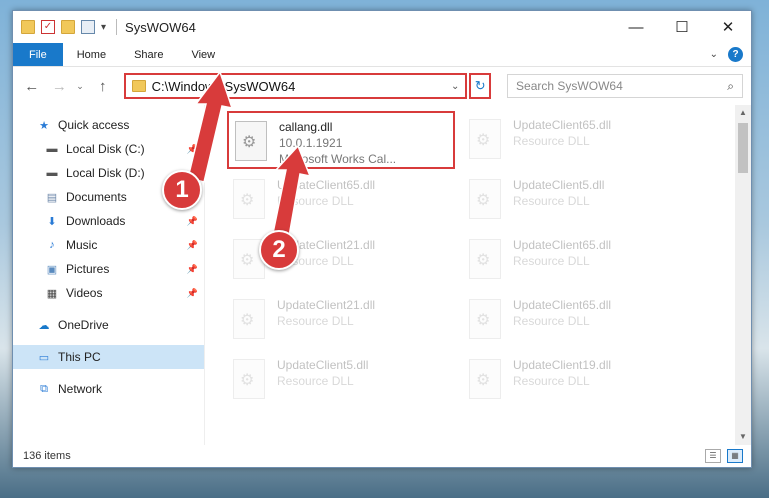 Image resolution: width=769 pixels, height=498 pixels. Describe the element at coordinates (480, 86) in the screenshot. I see `refresh-icon: ↻` at that location.